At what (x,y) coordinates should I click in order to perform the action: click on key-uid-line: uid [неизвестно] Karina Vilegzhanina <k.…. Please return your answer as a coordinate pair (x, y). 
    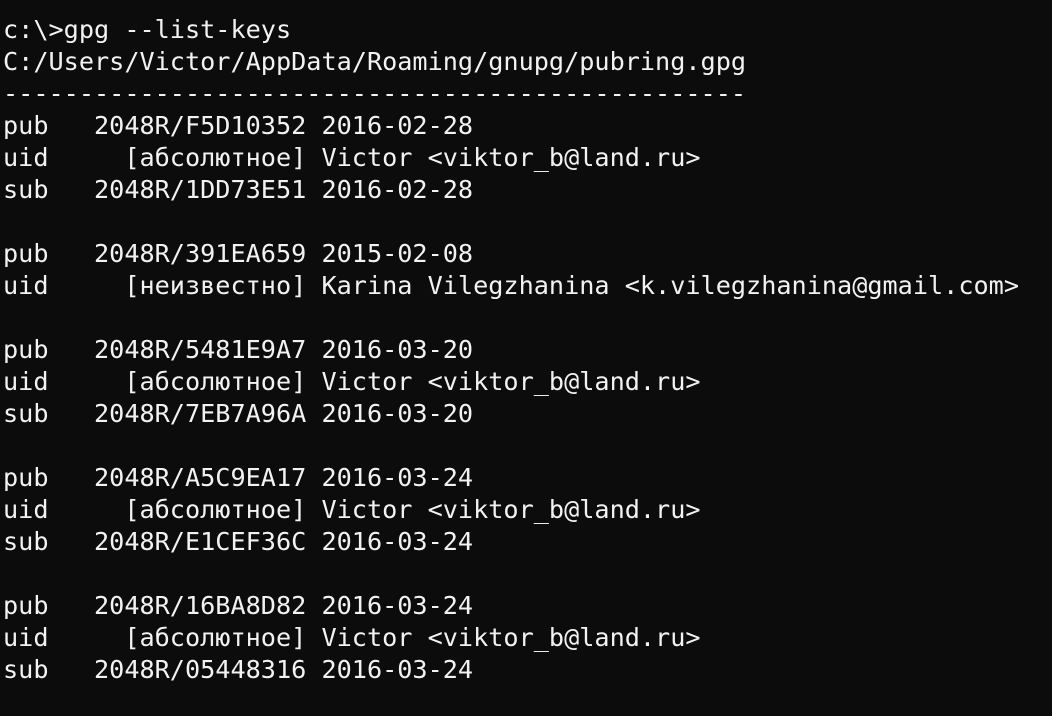
    Looking at the image, I should click on (511, 285).